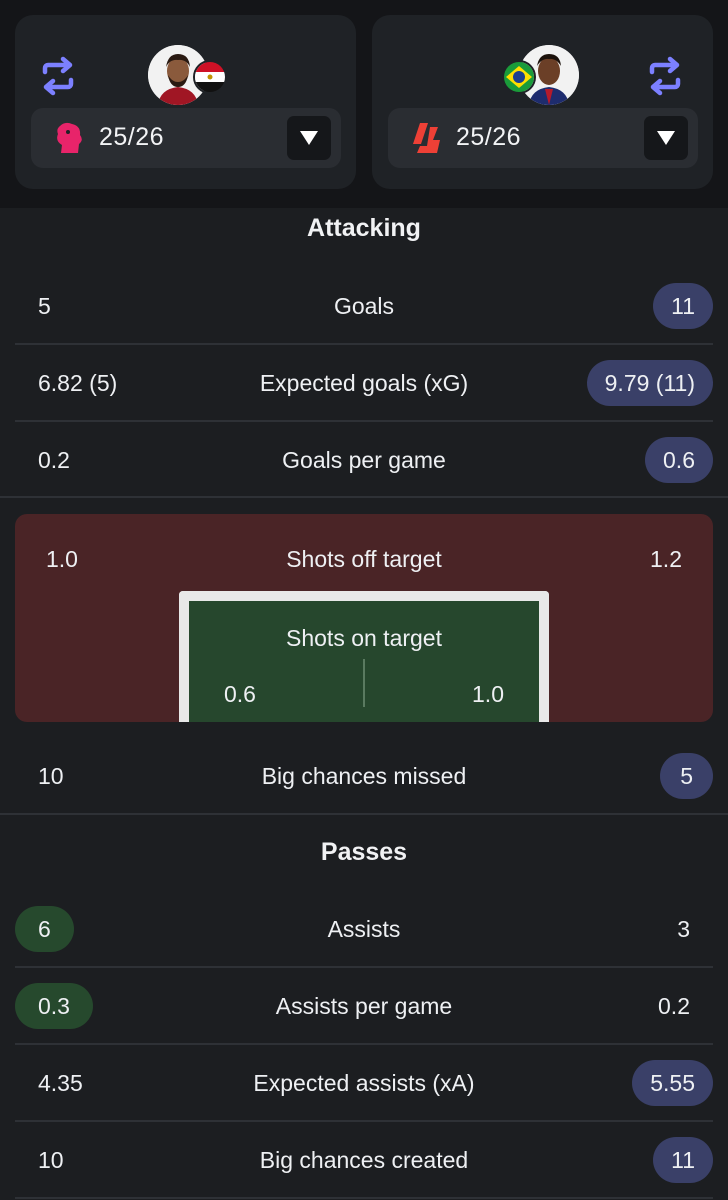  I want to click on stat-row-big-chances-created: 10 Big chances created 11, so click(364, 1160).